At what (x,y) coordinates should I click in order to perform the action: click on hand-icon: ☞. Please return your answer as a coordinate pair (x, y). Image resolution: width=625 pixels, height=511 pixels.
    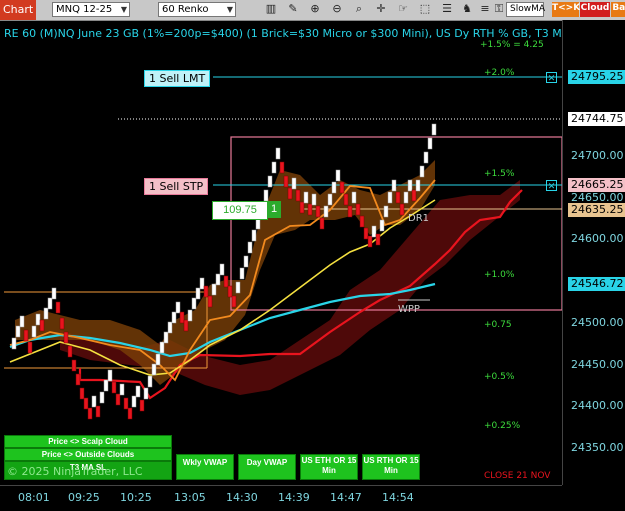
    Looking at the image, I should click on (403, 9).